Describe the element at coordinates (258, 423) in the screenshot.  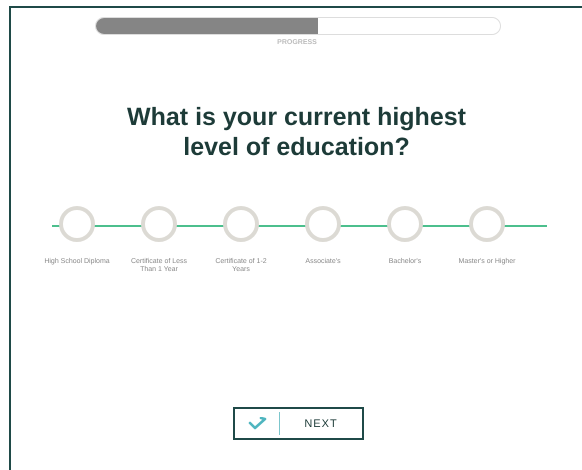
I see `check-icon` at that location.